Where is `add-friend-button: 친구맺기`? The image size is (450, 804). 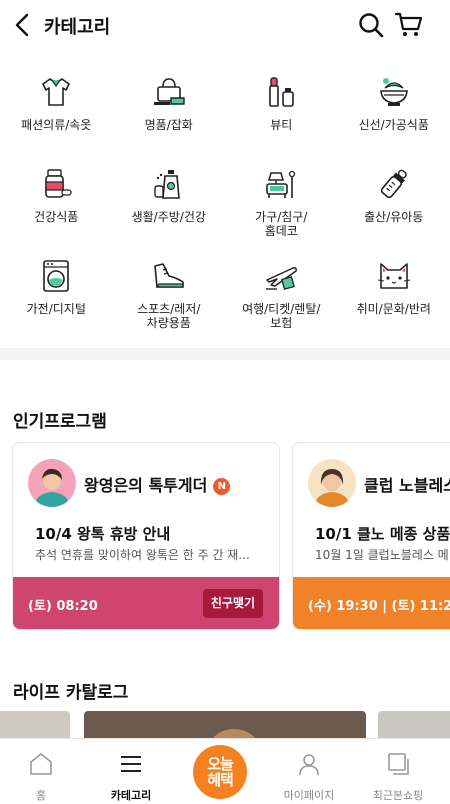 add-friend-button: 친구맺기 is located at coordinates (232, 603).